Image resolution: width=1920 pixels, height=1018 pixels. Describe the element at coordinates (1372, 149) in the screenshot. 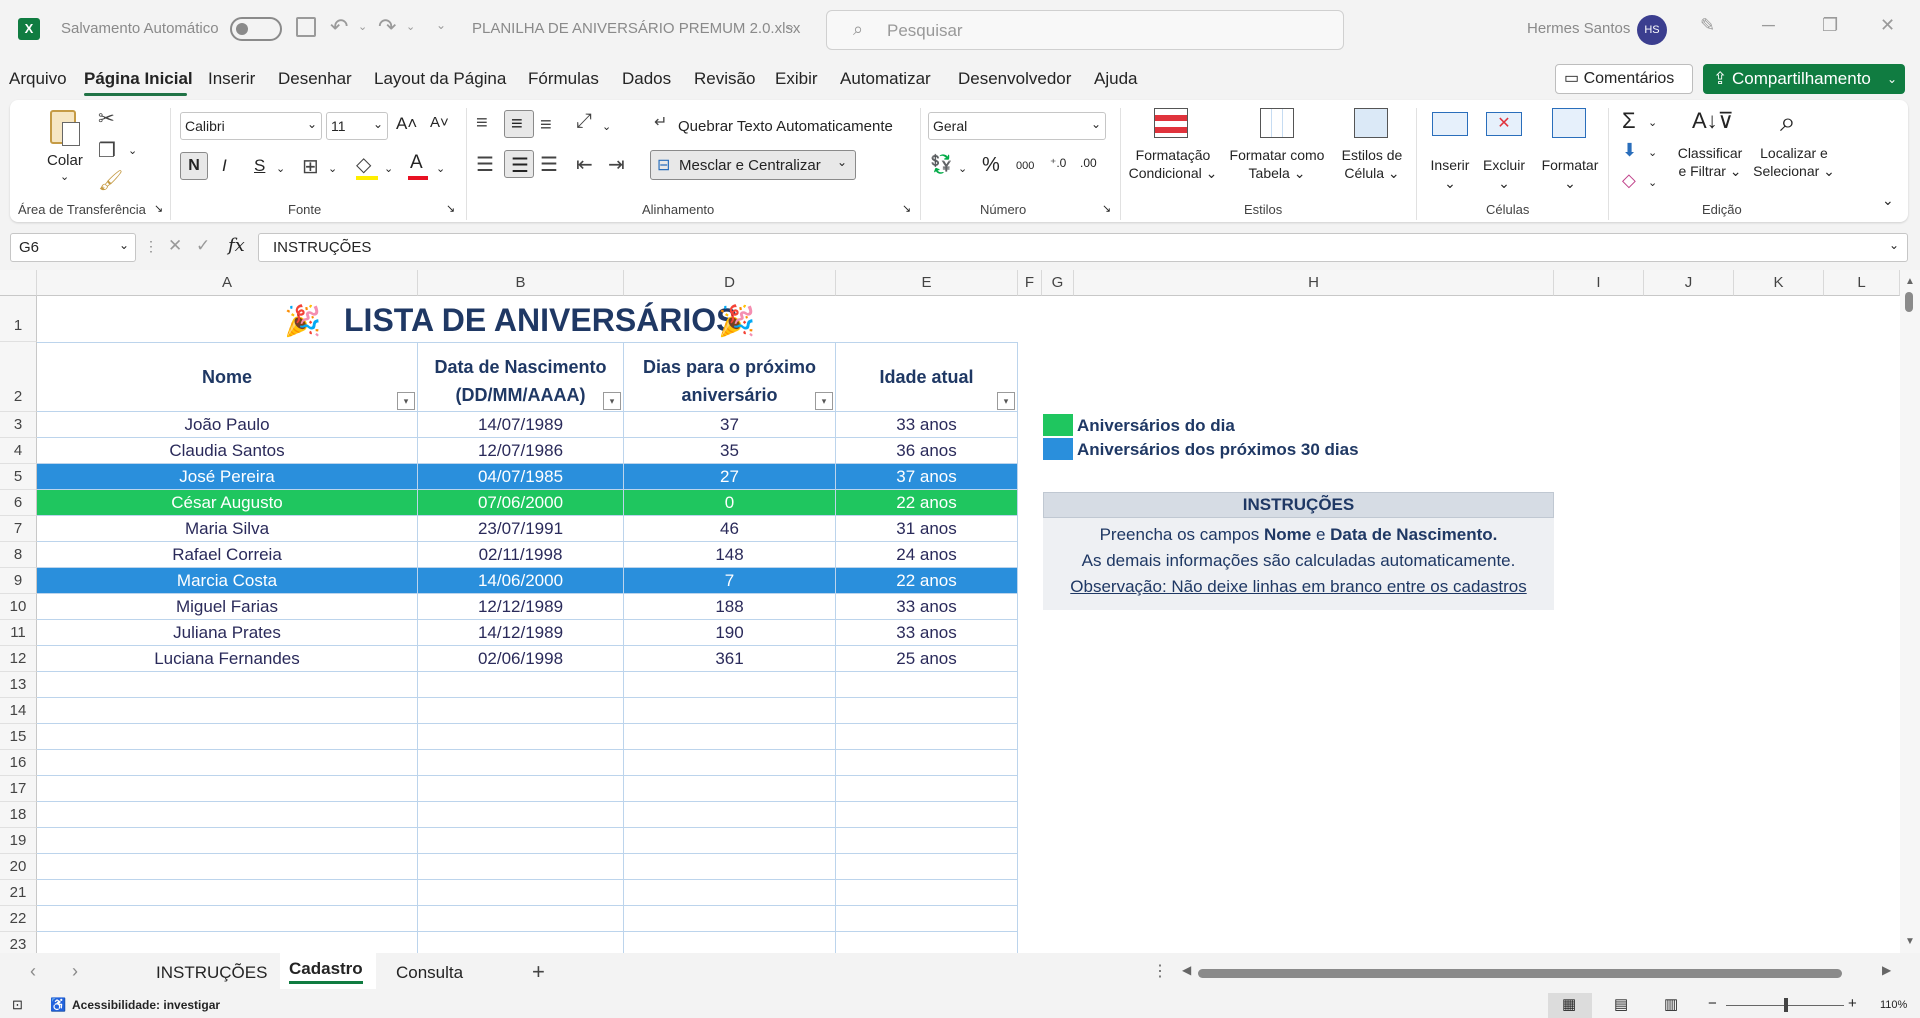

I see `cell-styles-button: Estilos de Célula ⌄` at that location.